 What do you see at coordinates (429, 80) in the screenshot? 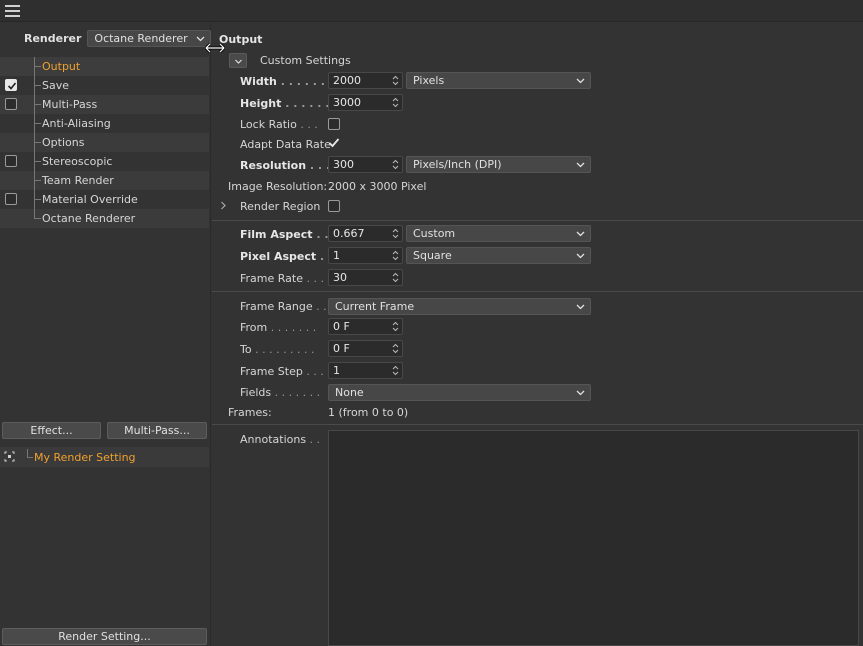
I see `width-unit-value: Pixels` at bounding box center [429, 80].